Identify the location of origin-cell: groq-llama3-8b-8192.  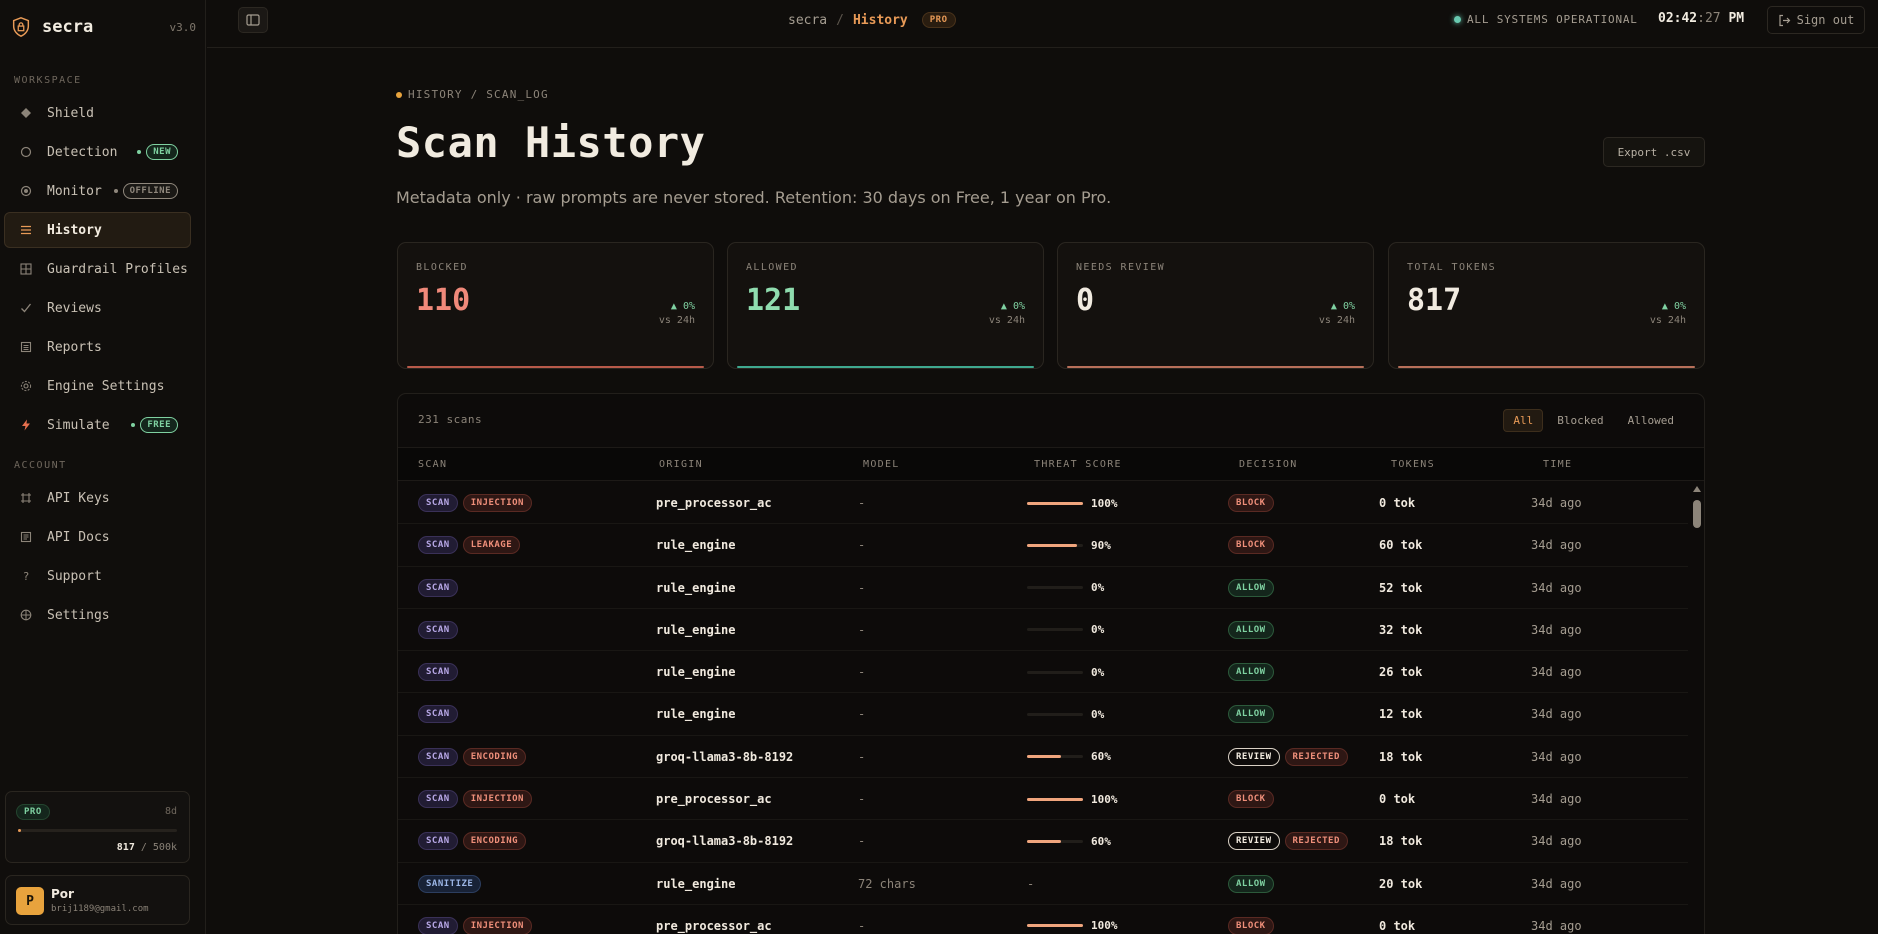
(725, 756).